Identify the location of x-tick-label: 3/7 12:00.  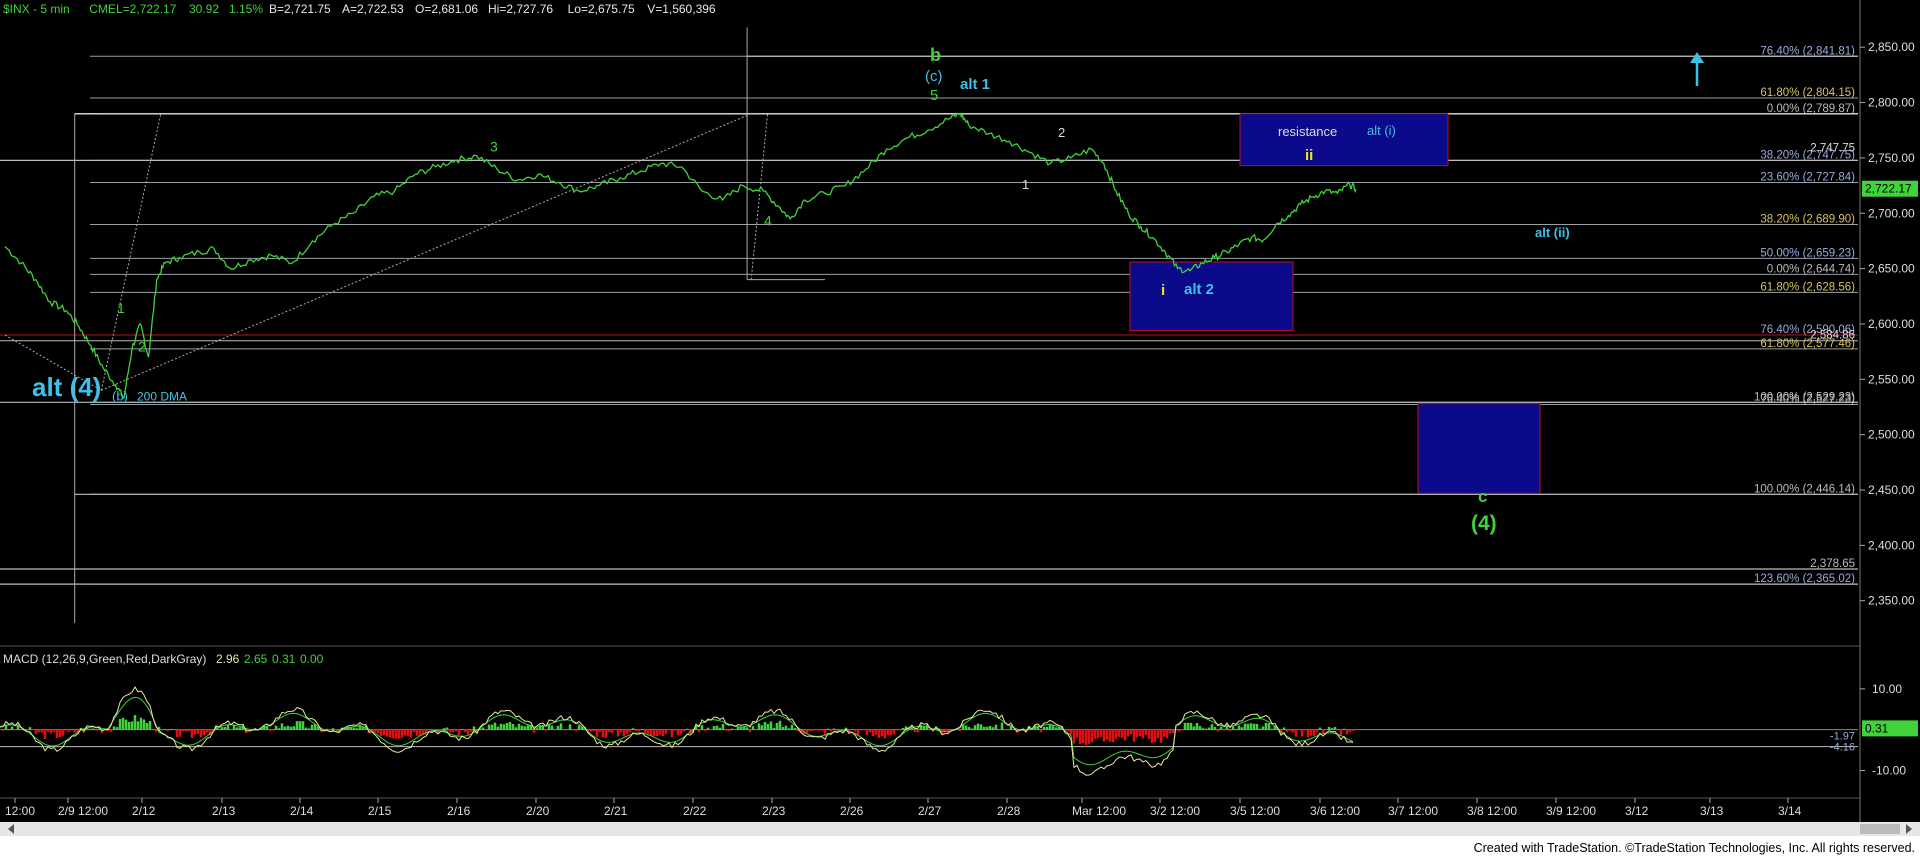
(1413, 811).